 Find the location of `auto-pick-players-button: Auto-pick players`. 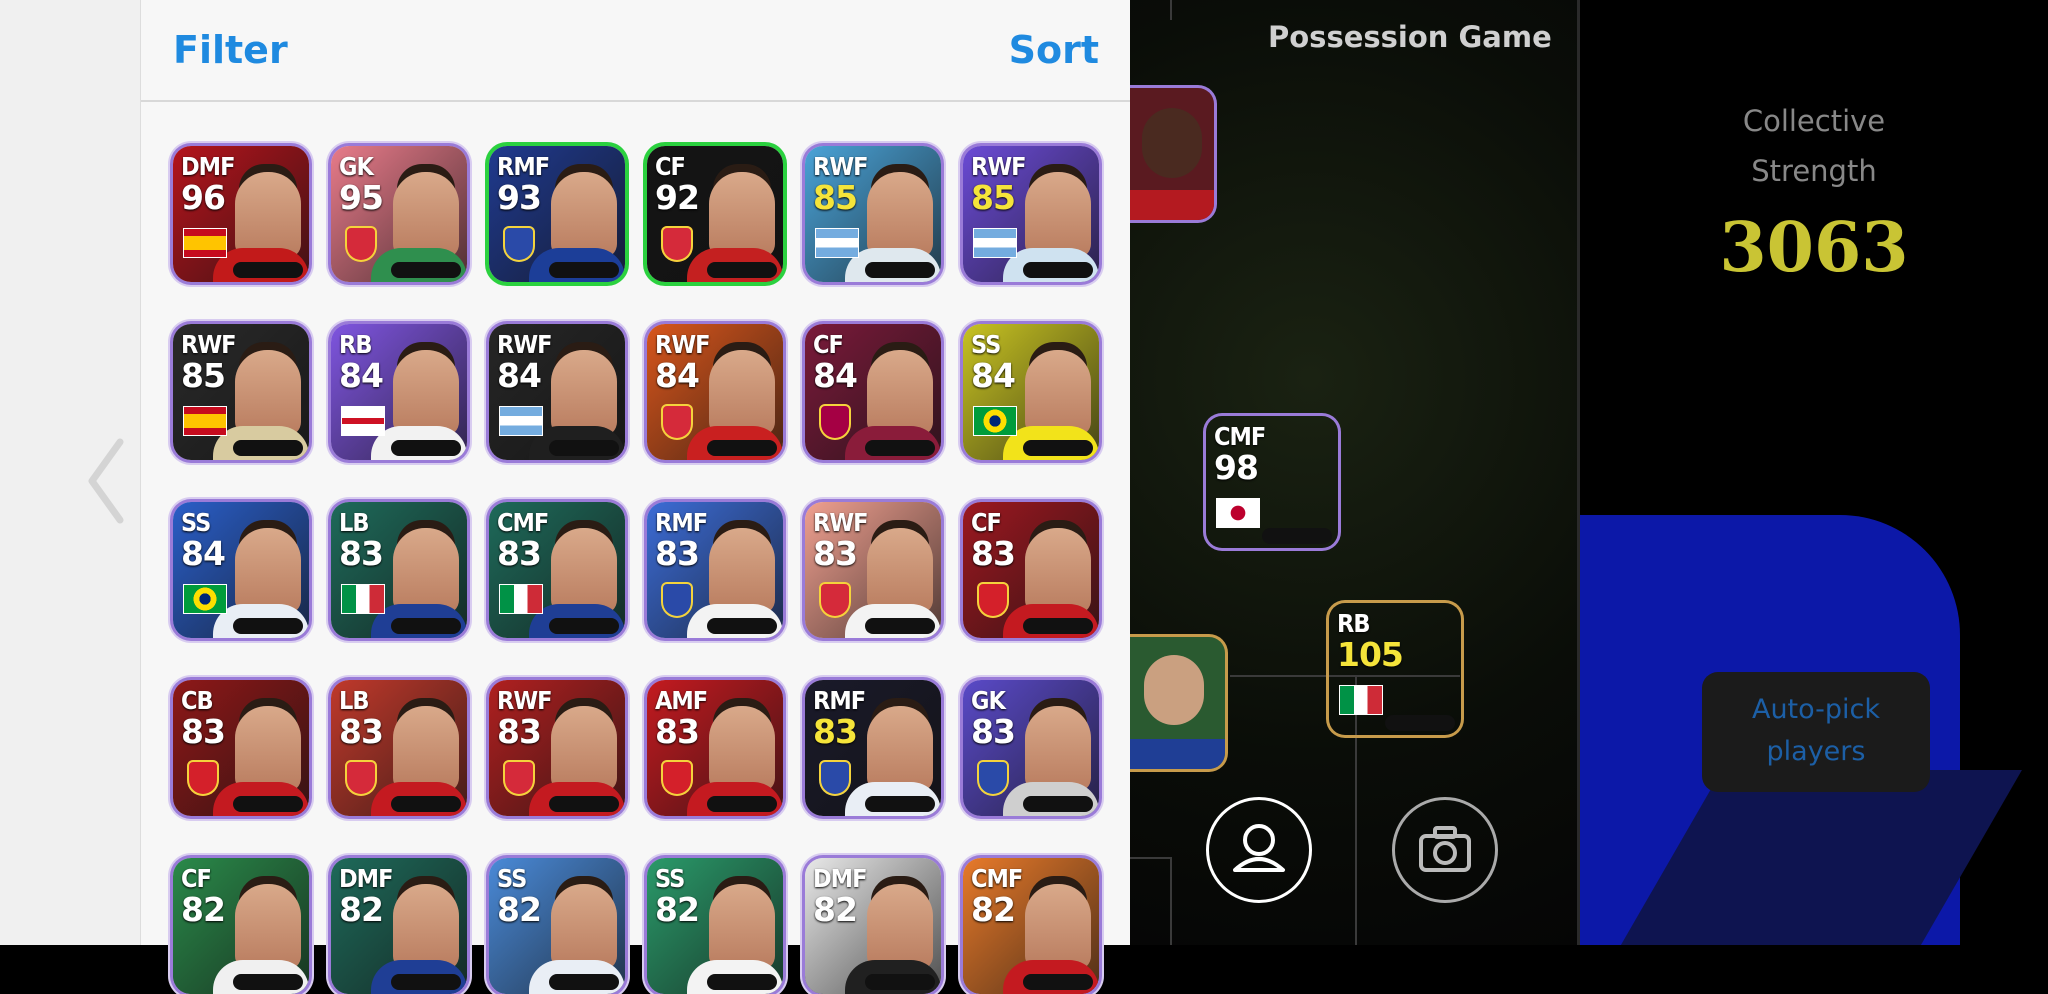

auto-pick-players-button: Auto-pick players is located at coordinates (1816, 732).